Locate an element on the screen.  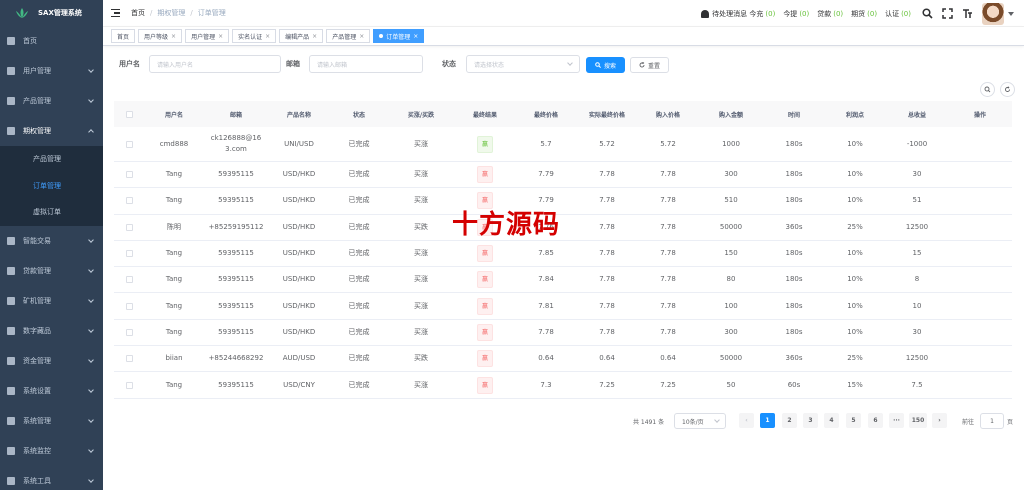
pending-label: 待处理消息 今充 is located at coordinates (737, 14).